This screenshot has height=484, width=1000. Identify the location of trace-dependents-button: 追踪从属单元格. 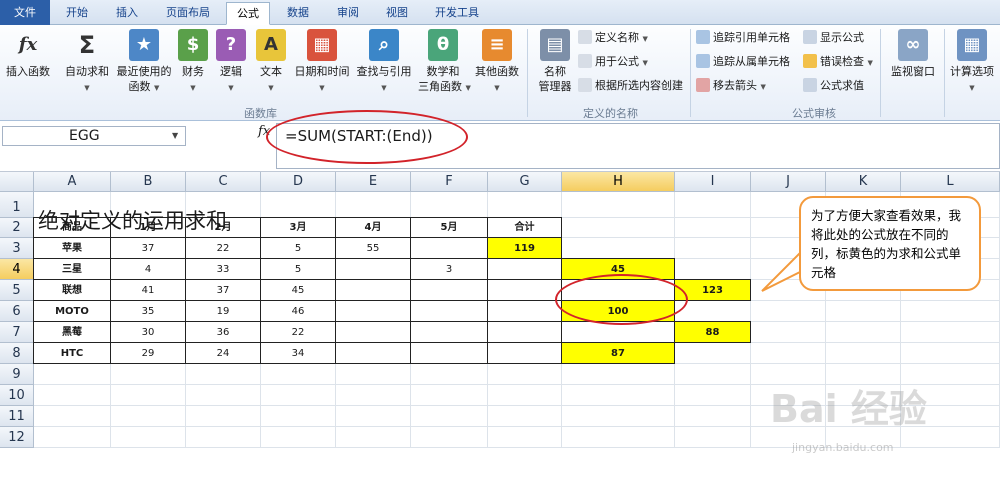
(743, 62).